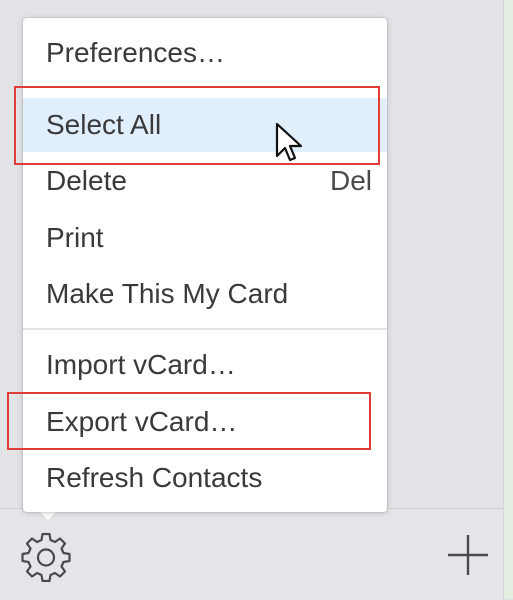  What do you see at coordinates (86, 180) in the screenshot?
I see `menu-item-label: Delete` at bounding box center [86, 180].